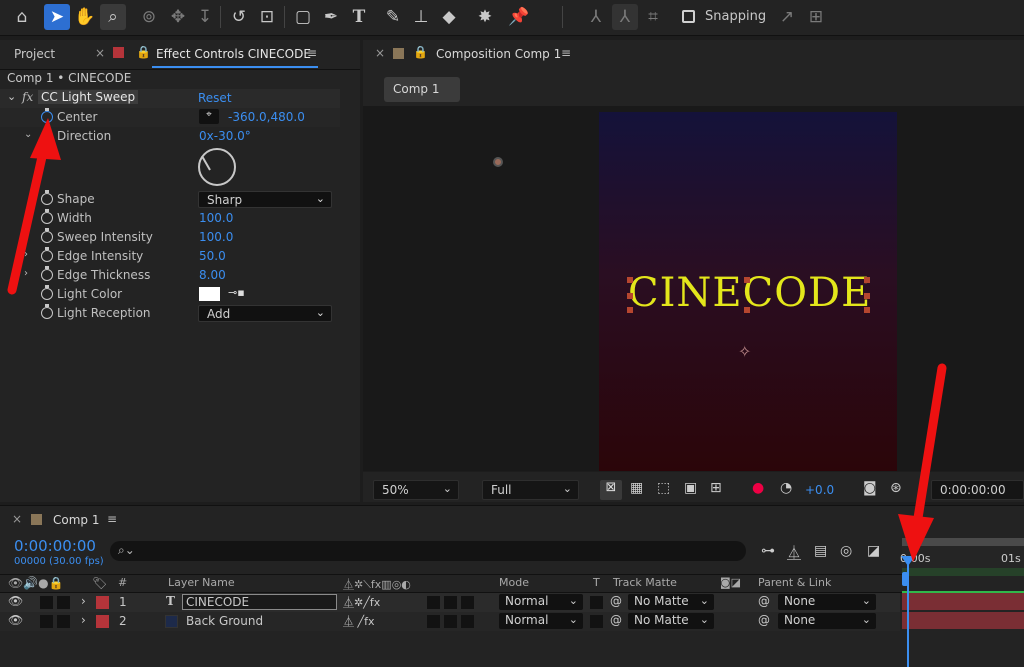 The image size is (1024, 667). What do you see at coordinates (498, 162) in the screenshot?
I see `anchor-point-icon` at bounding box center [498, 162].